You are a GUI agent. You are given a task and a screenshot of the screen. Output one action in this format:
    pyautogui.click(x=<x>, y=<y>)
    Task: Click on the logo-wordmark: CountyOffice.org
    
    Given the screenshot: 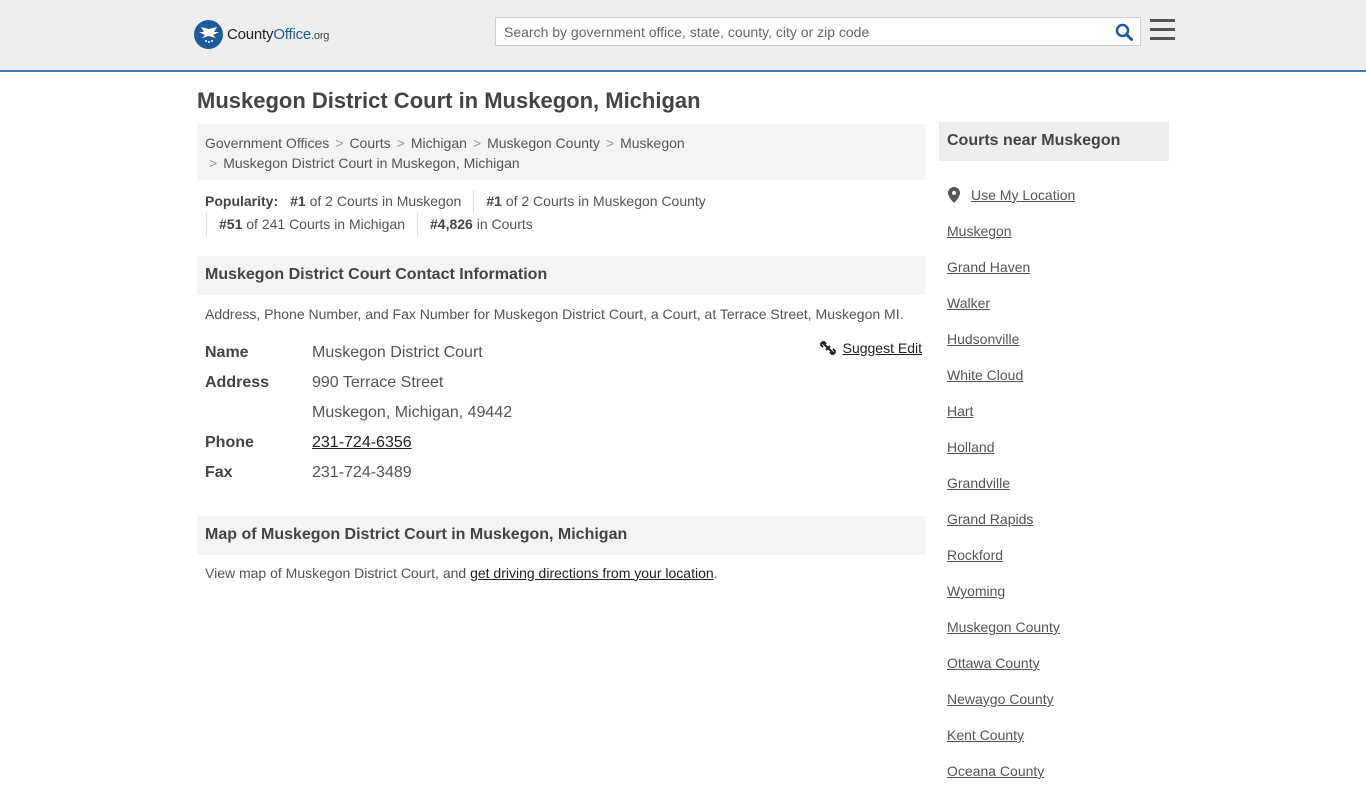 What is the action you would take?
    pyautogui.click(x=278, y=34)
    